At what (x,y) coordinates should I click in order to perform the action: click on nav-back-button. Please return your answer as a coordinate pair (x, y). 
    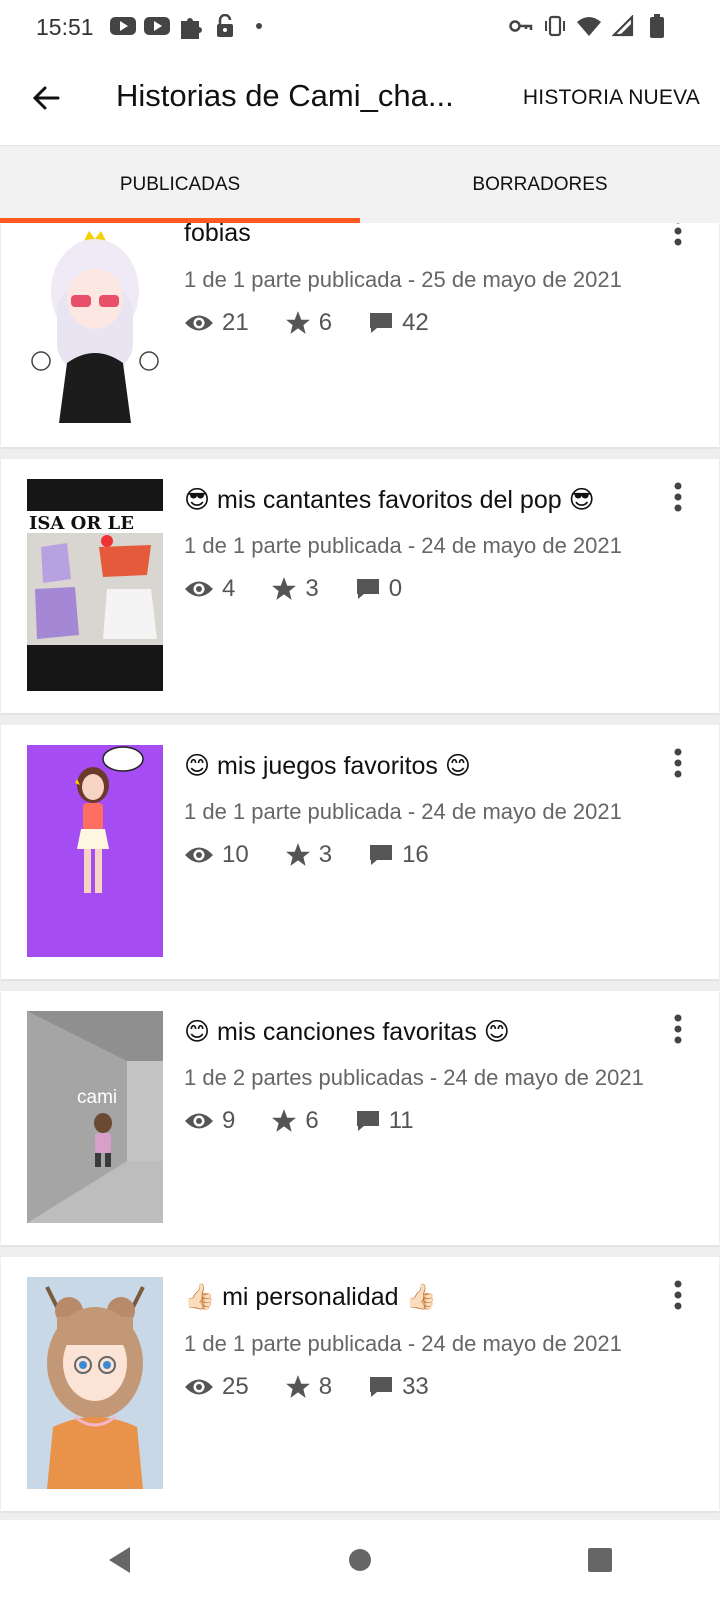
    Looking at the image, I should click on (120, 1560).